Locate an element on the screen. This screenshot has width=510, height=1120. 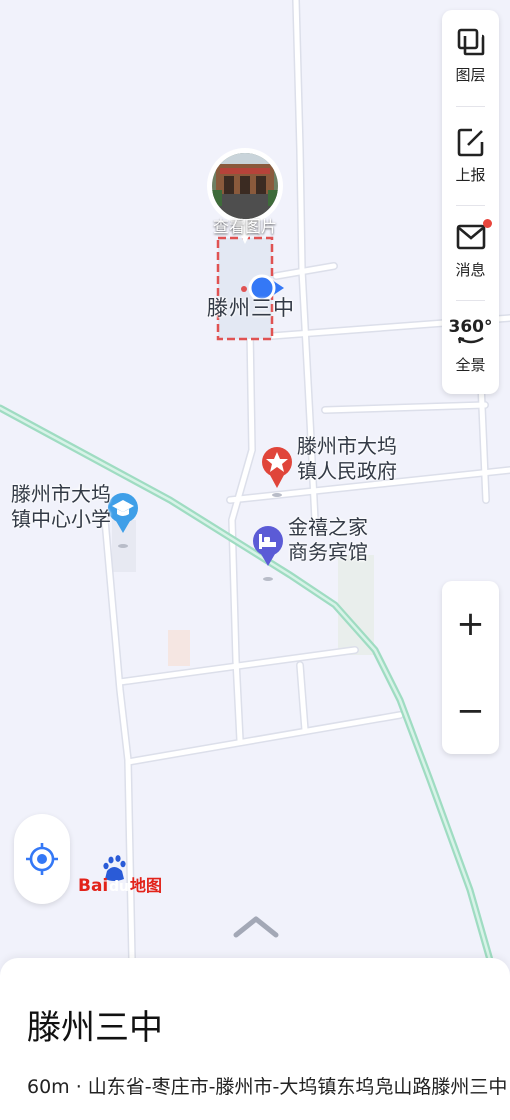
message-icon is located at coordinates (473, 237).